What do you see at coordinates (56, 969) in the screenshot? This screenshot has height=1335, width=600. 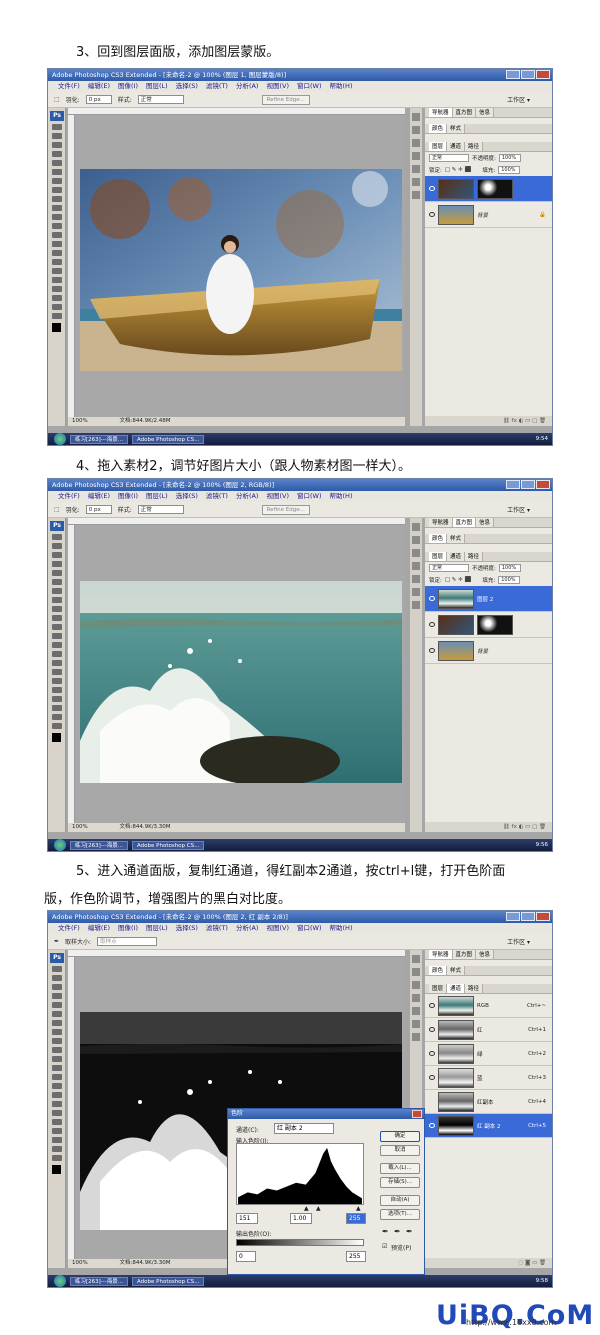 I see `move-tool-icon` at bounding box center [56, 969].